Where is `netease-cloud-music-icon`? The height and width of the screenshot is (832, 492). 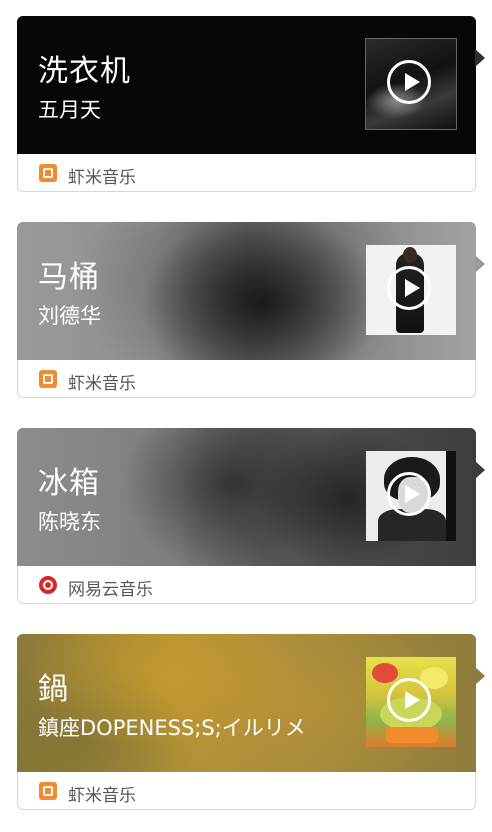
netease-cloud-music-icon is located at coordinates (48, 585).